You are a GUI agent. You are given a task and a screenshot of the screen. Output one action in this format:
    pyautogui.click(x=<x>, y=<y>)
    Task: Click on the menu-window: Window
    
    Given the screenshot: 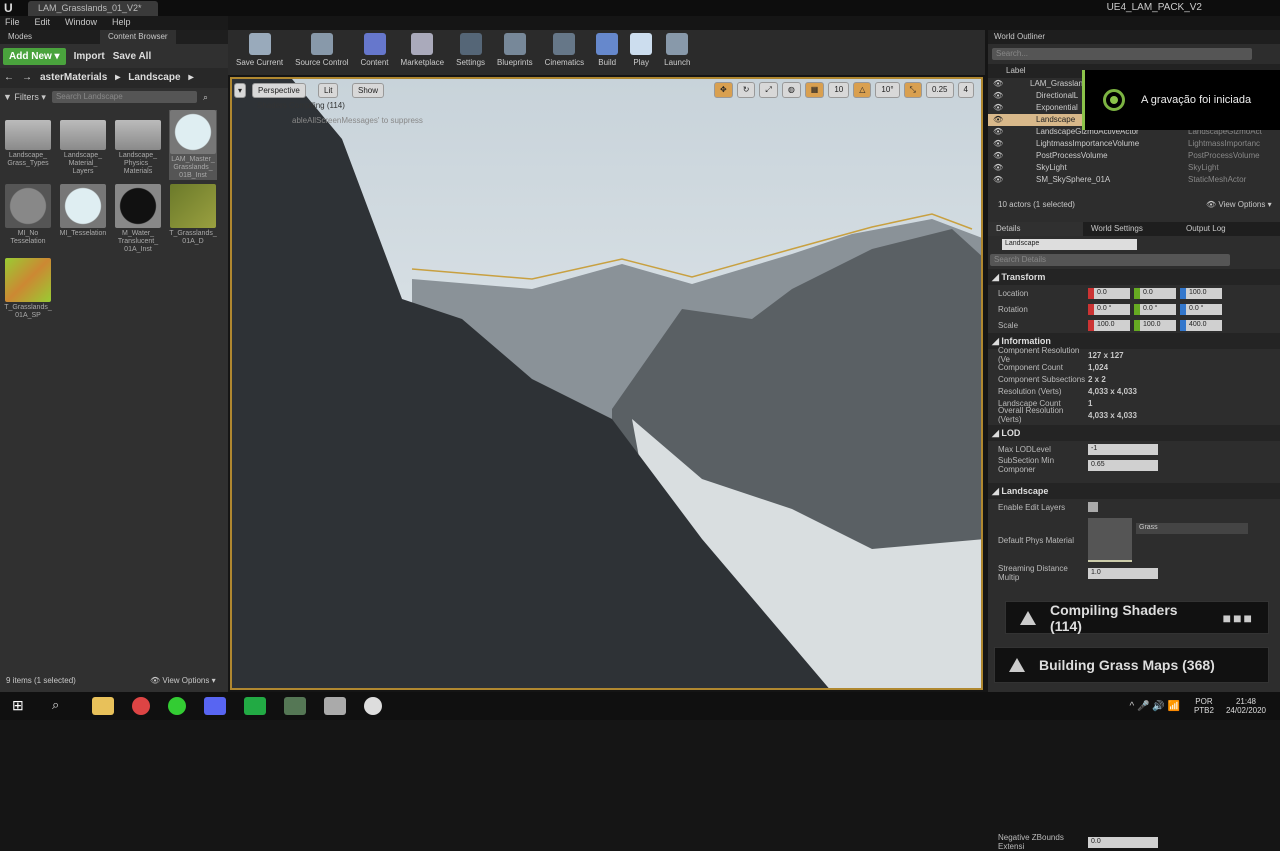 What is the action you would take?
    pyautogui.click(x=81, y=23)
    